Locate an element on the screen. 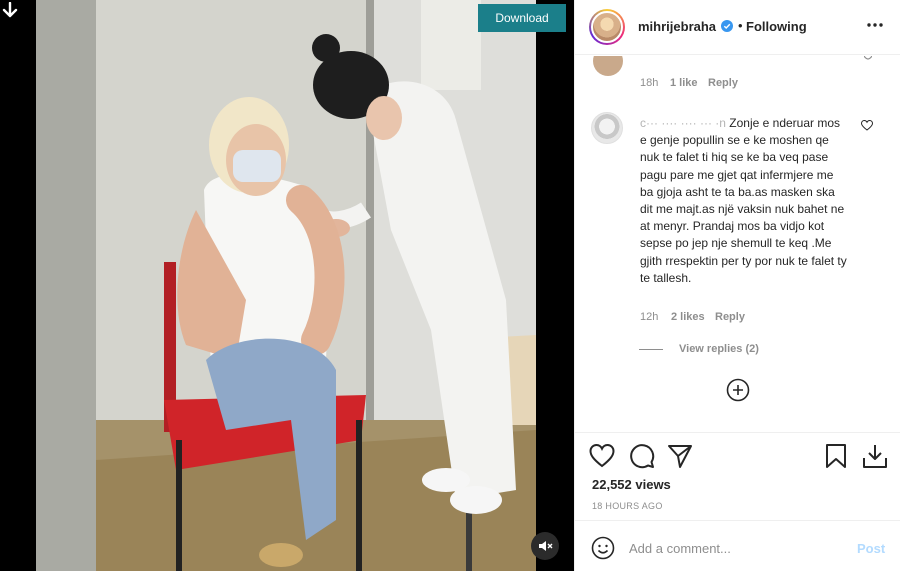 The height and width of the screenshot is (571, 900). comment-bubble-icon is located at coordinates (642, 456).